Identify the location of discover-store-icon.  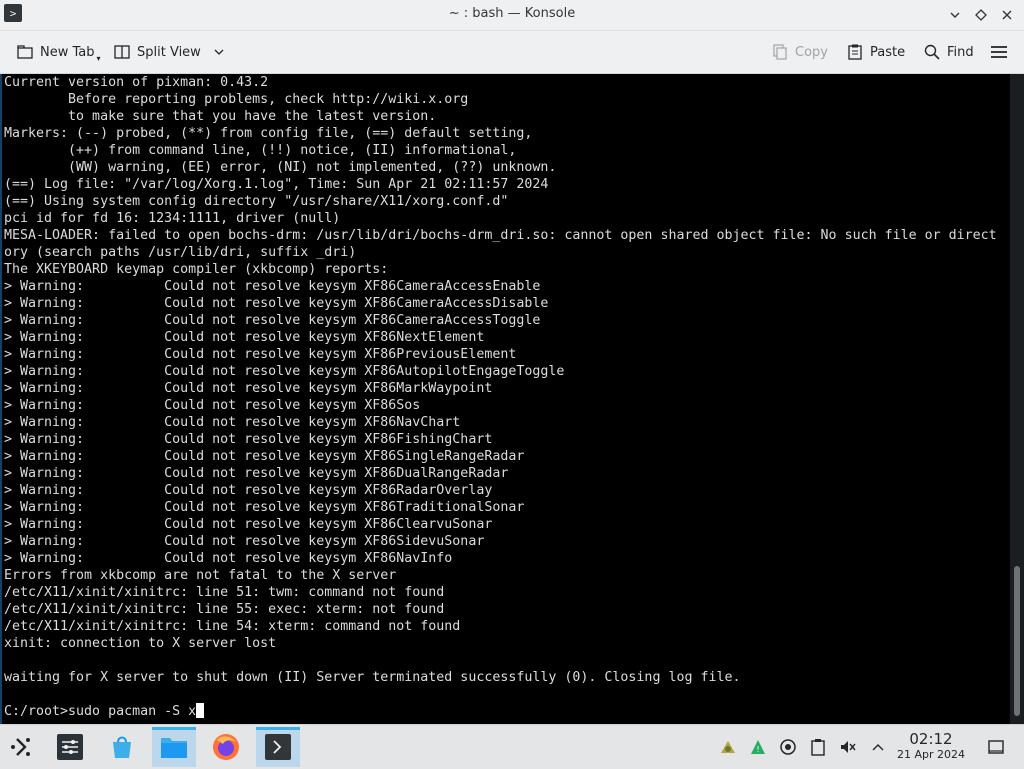
(122, 747).